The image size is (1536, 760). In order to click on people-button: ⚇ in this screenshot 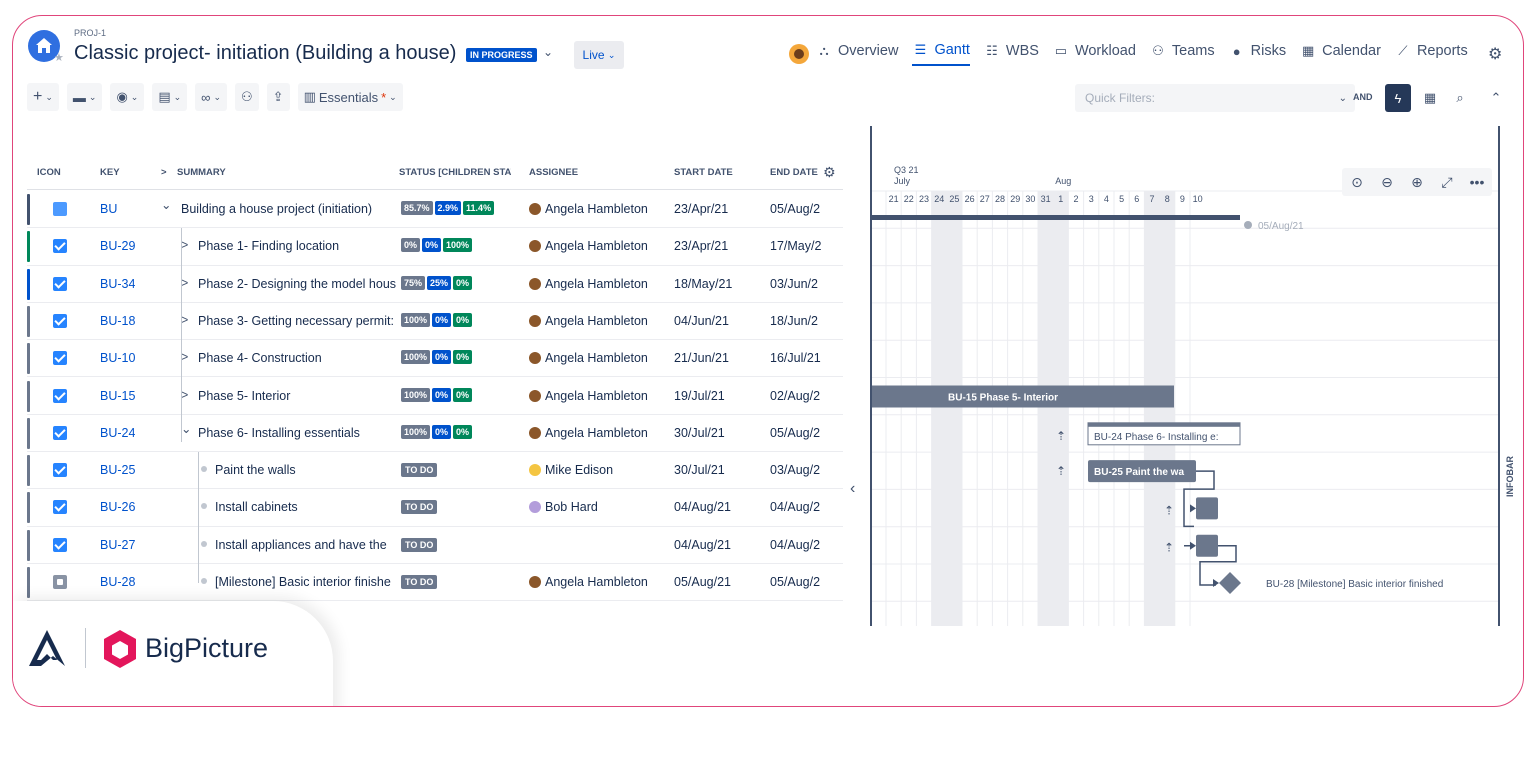, I will do `click(247, 97)`.